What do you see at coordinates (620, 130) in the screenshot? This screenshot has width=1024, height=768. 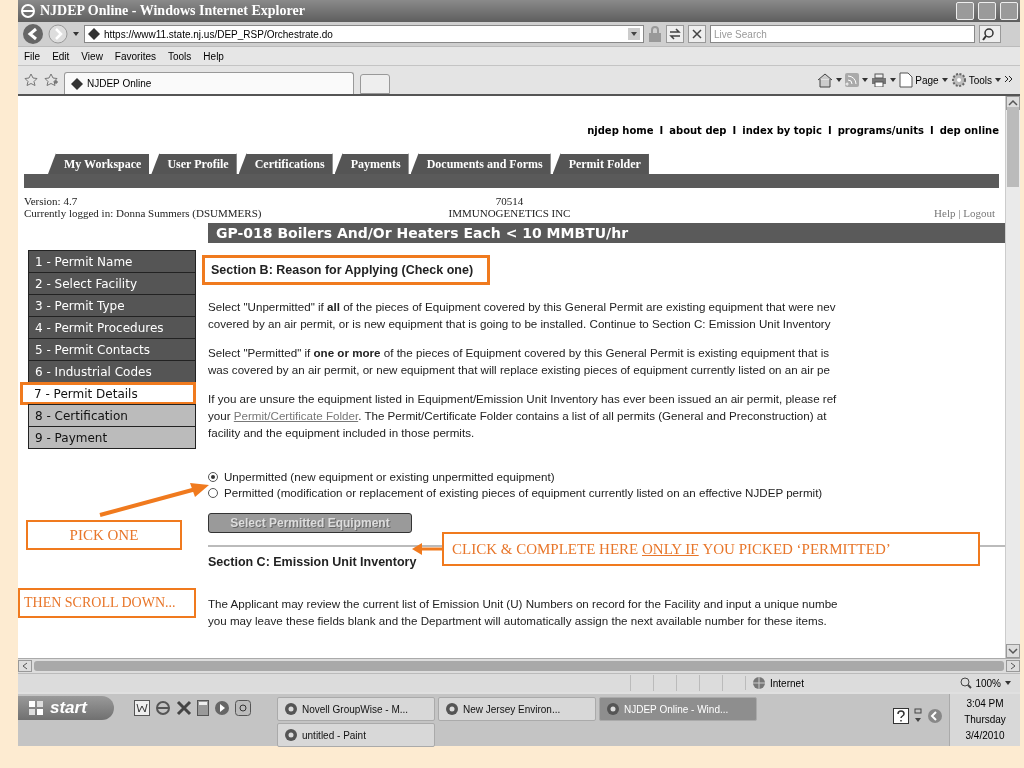 I see `top-link: njdep home` at bounding box center [620, 130].